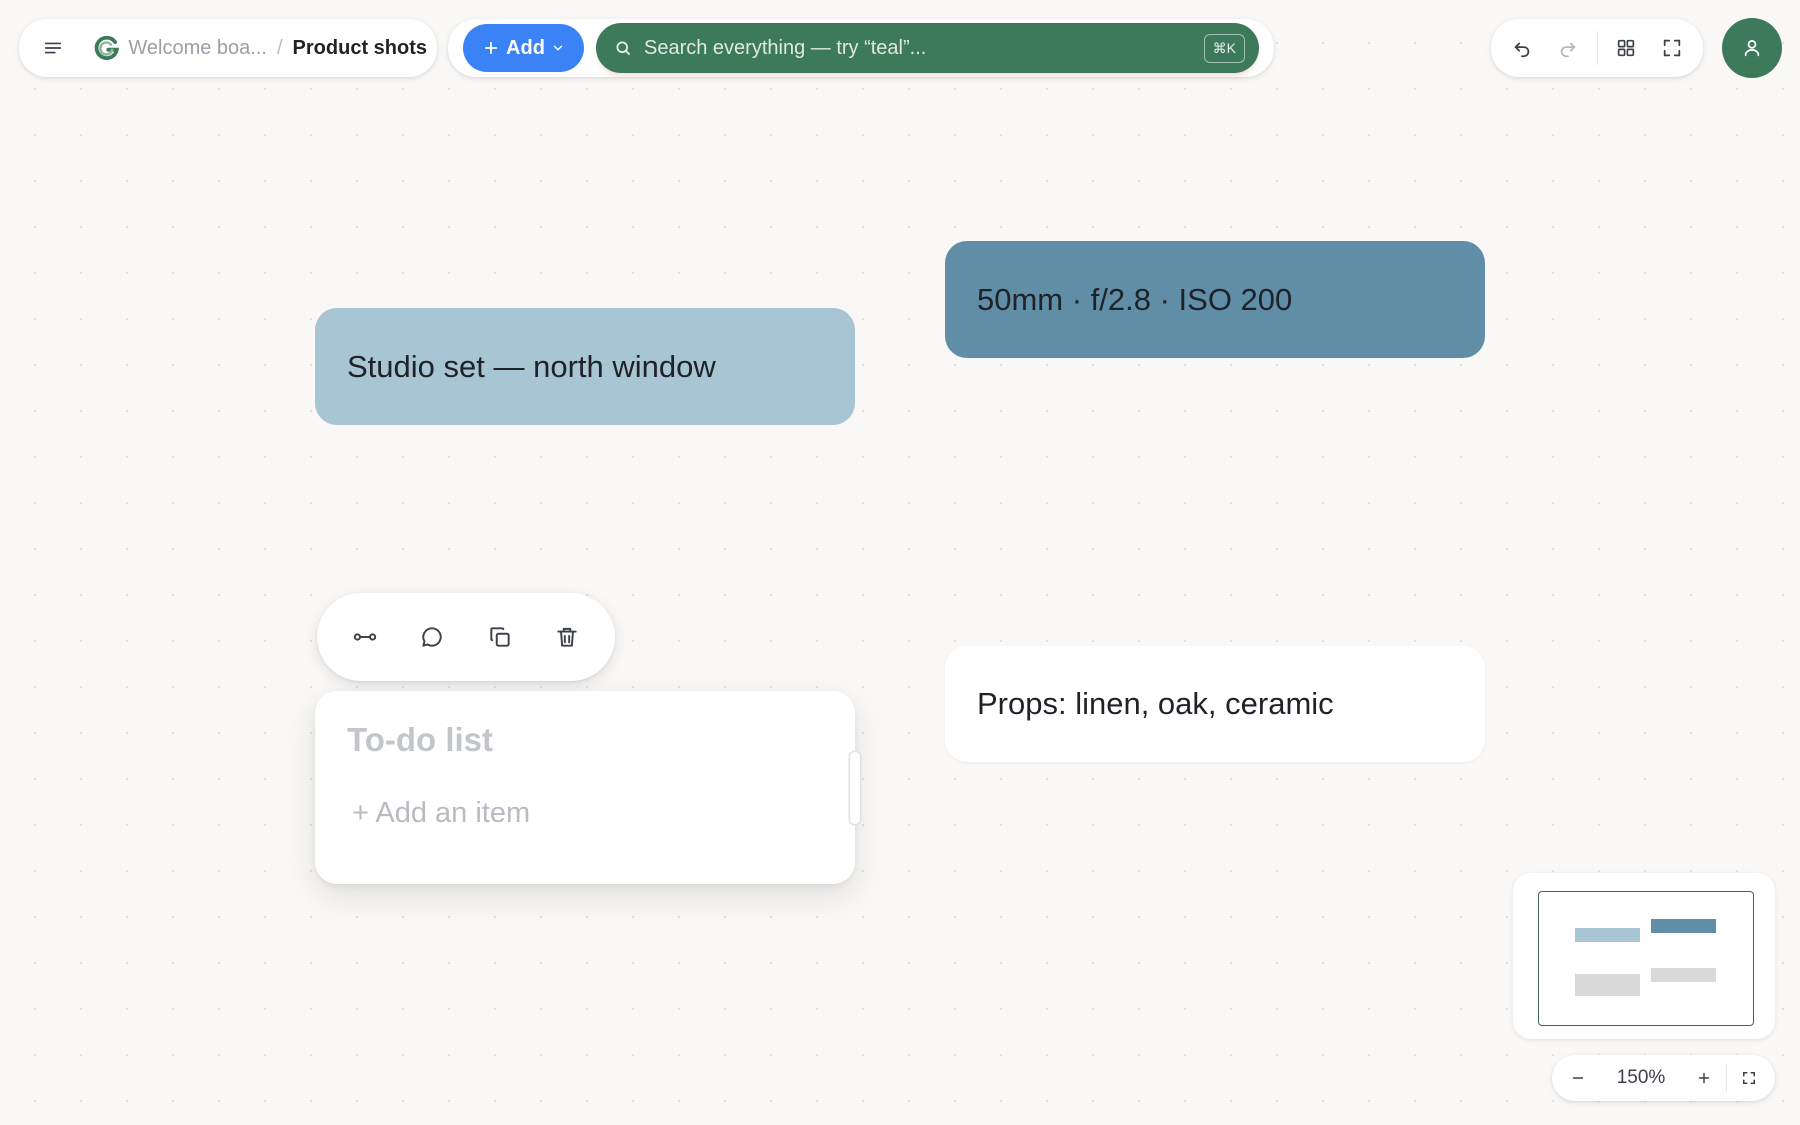  What do you see at coordinates (365, 637) in the screenshot?
I see `connector-icon` at bounding box center [365, 637].